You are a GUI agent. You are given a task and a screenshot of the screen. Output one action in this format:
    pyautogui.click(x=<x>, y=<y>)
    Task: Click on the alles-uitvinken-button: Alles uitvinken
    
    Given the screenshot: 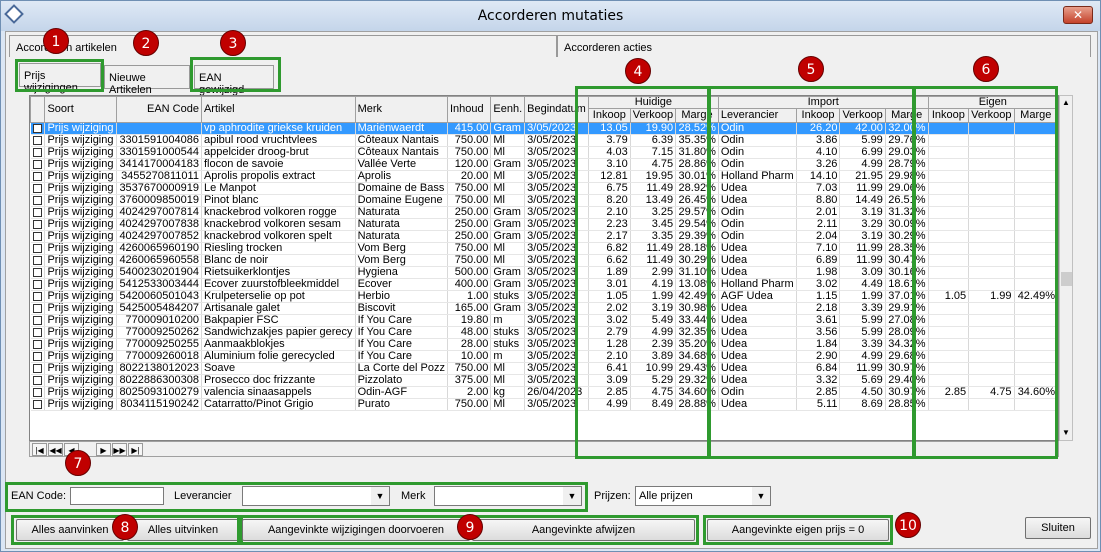 What is the action you would take?
    pyautogui.click(x=183, y=530)
    